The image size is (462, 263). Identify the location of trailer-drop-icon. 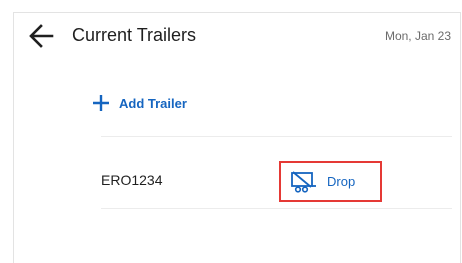
(303, 181).